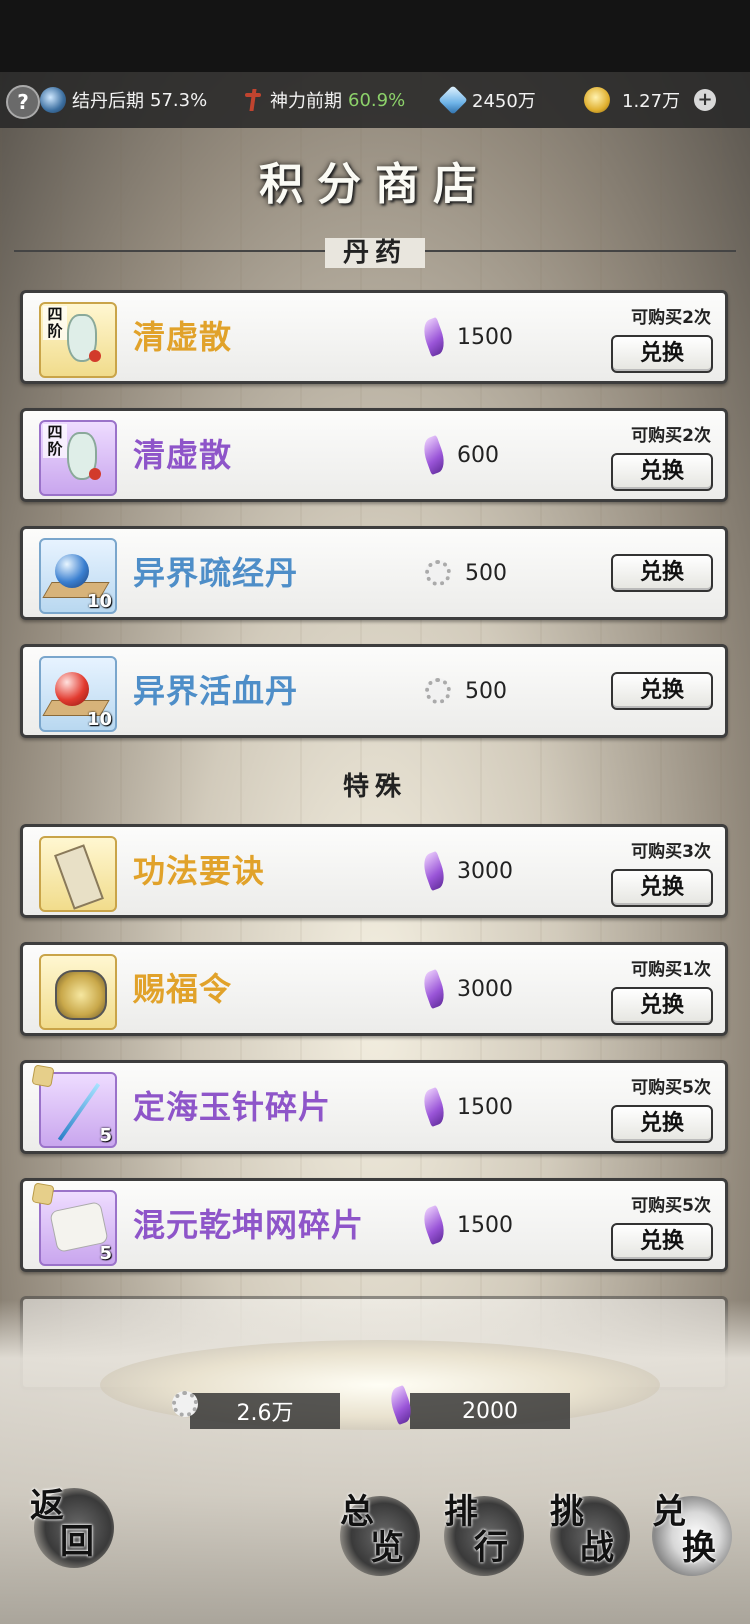 Image resolution: width=750 pixels, height=1624 pixels. I want to click on section-label-pills: 丹药, so click(374, 253).